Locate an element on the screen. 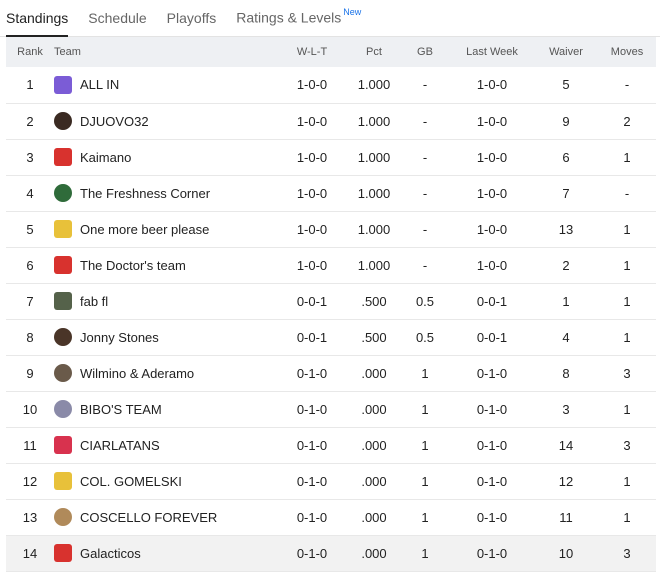 The width and height of the screenshot is (660, 572). header-rank: Rank is located at coordinates (30, 52).